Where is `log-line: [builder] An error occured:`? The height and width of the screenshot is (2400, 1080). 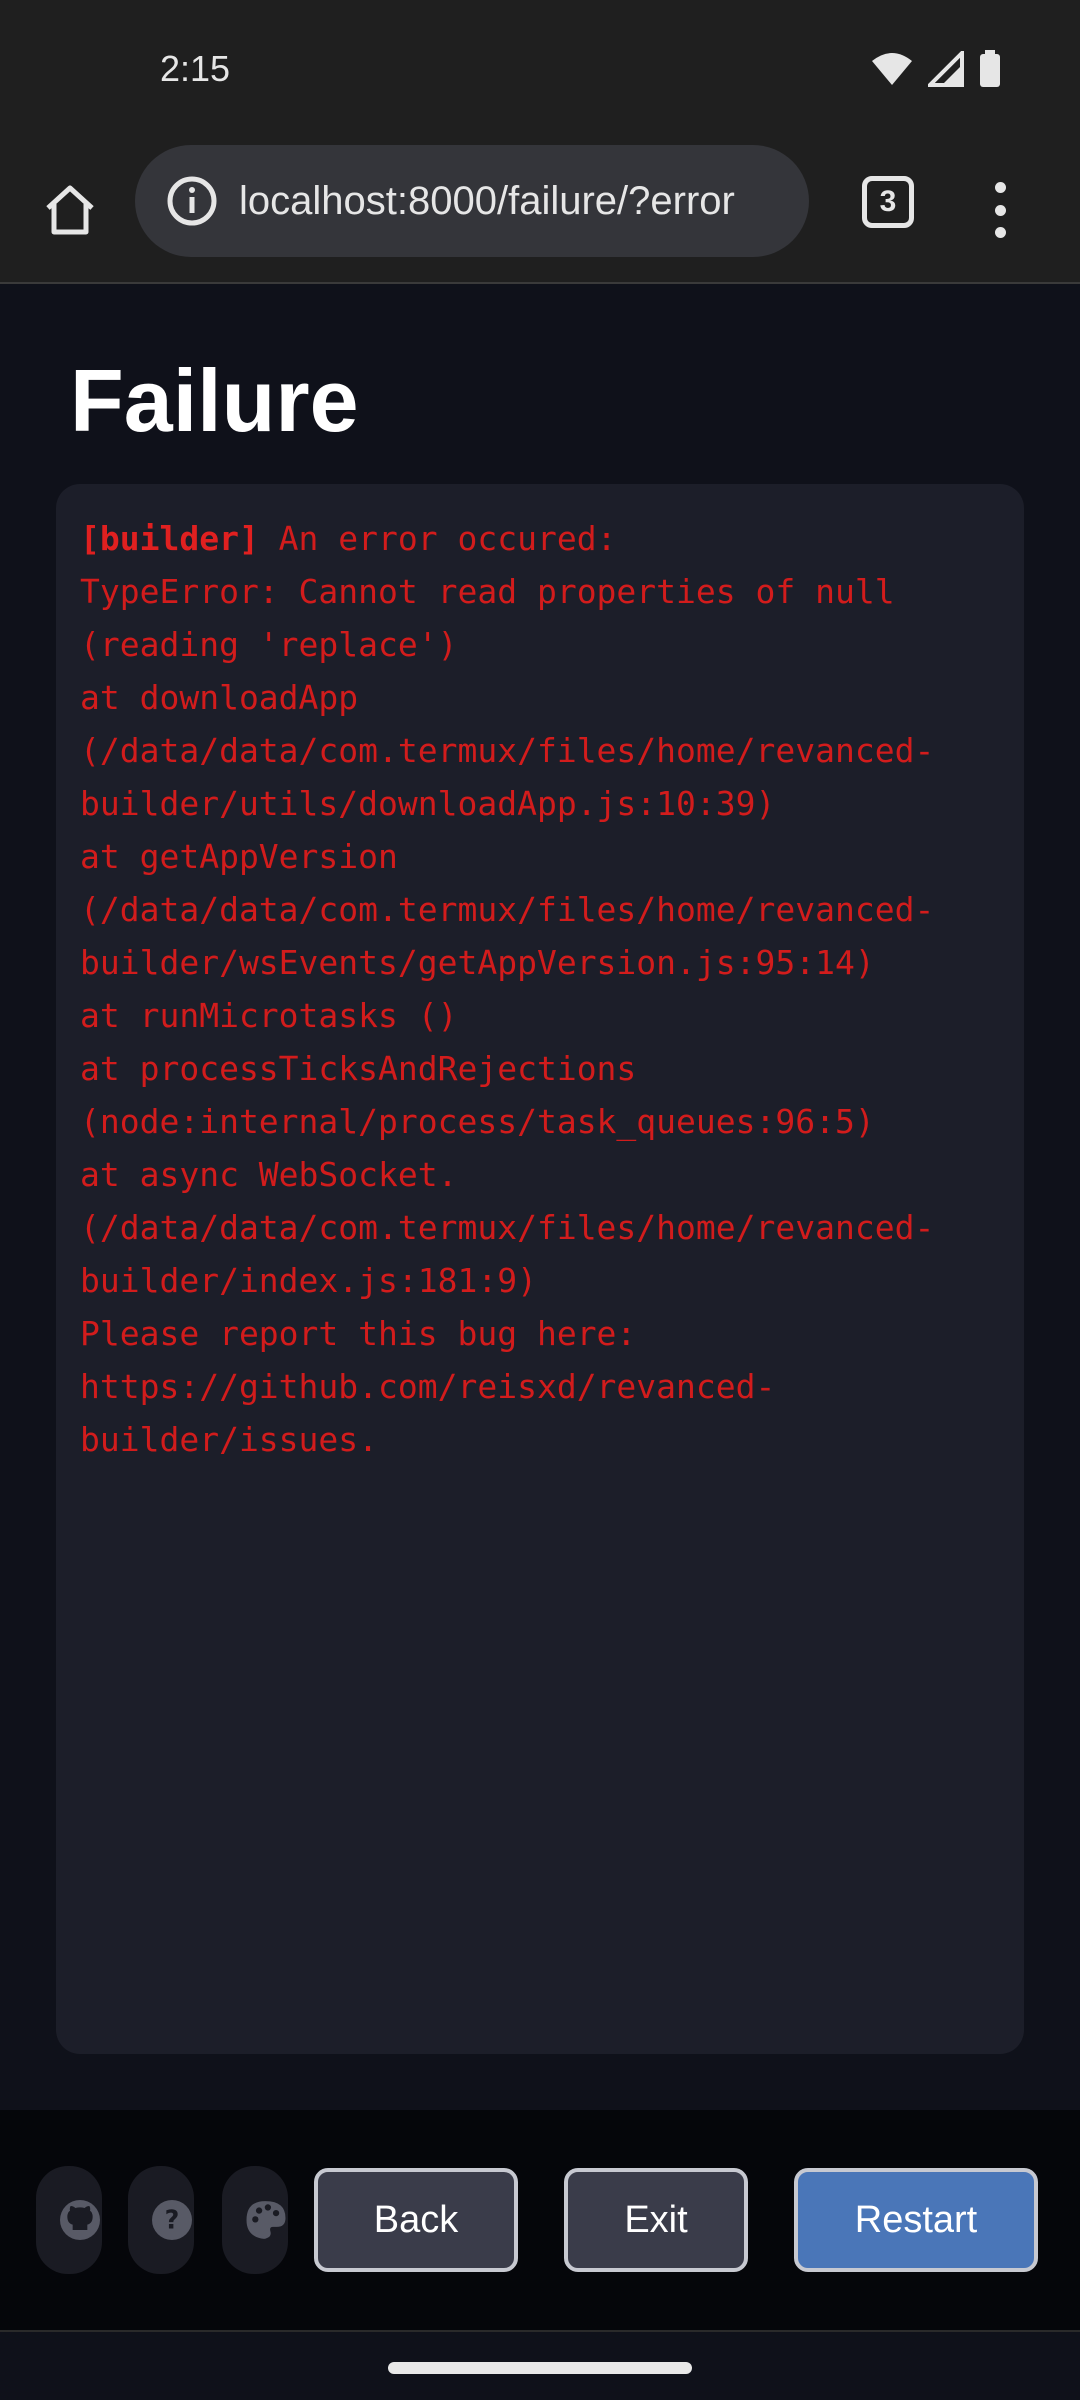 log-line: [builder] An error occured: is located at coordinates (540, 538).